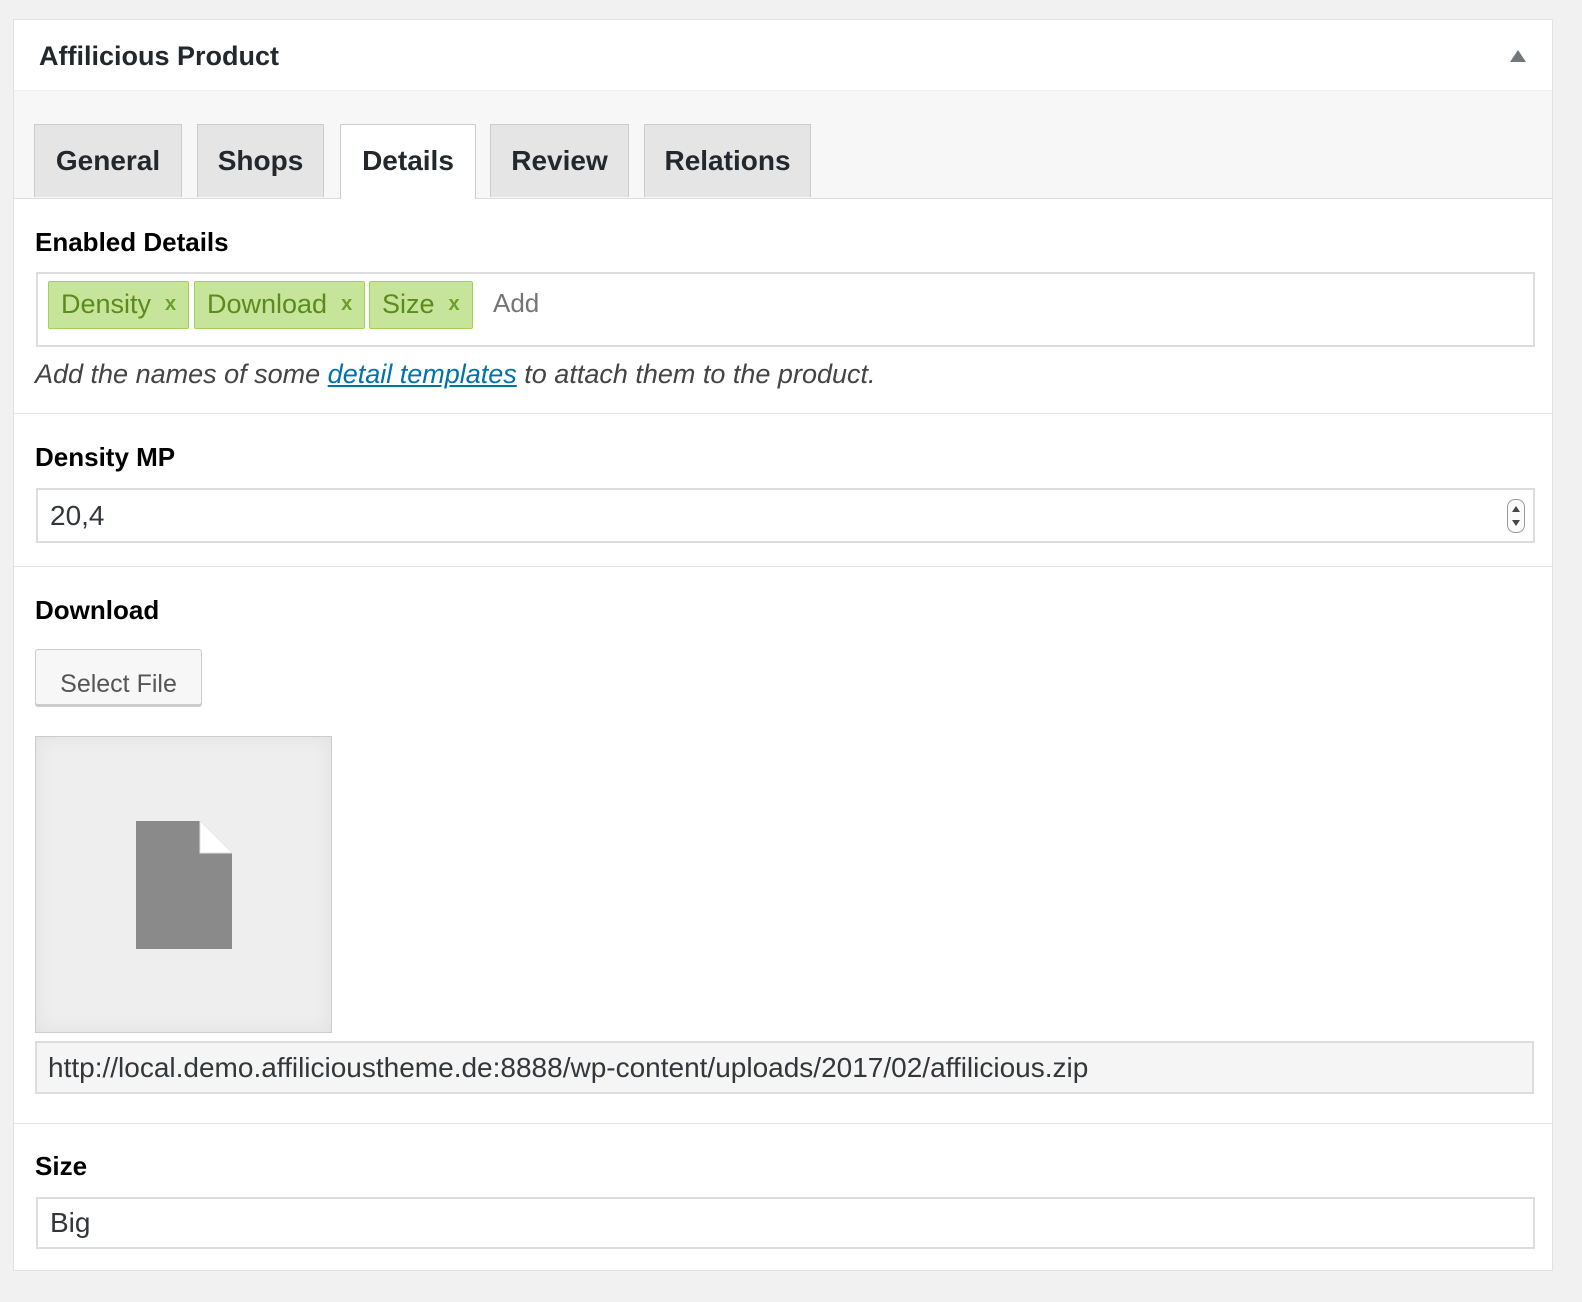  I want to click on density-label: Density MP, so click(105, 457).